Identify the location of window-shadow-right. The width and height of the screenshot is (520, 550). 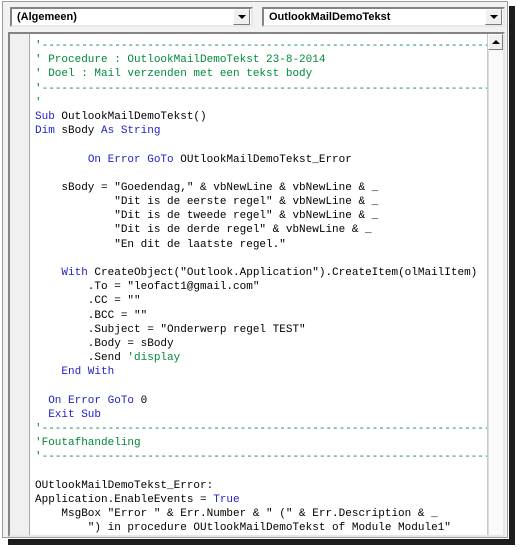
(512, 274).